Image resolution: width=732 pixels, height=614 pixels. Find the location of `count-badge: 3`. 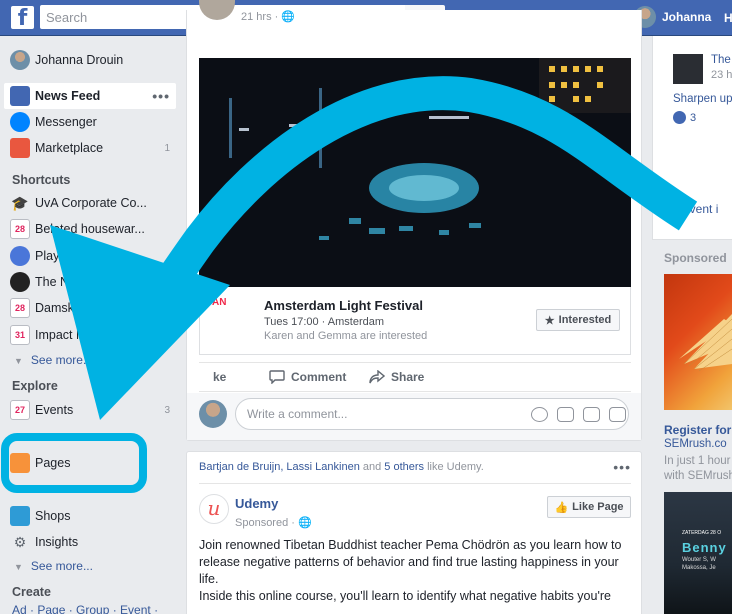

count-badge: 3 is located at coordinates (167, 410).